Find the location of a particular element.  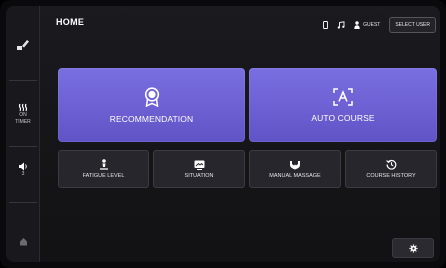

recline-icon is located at coordinates (23, 45).